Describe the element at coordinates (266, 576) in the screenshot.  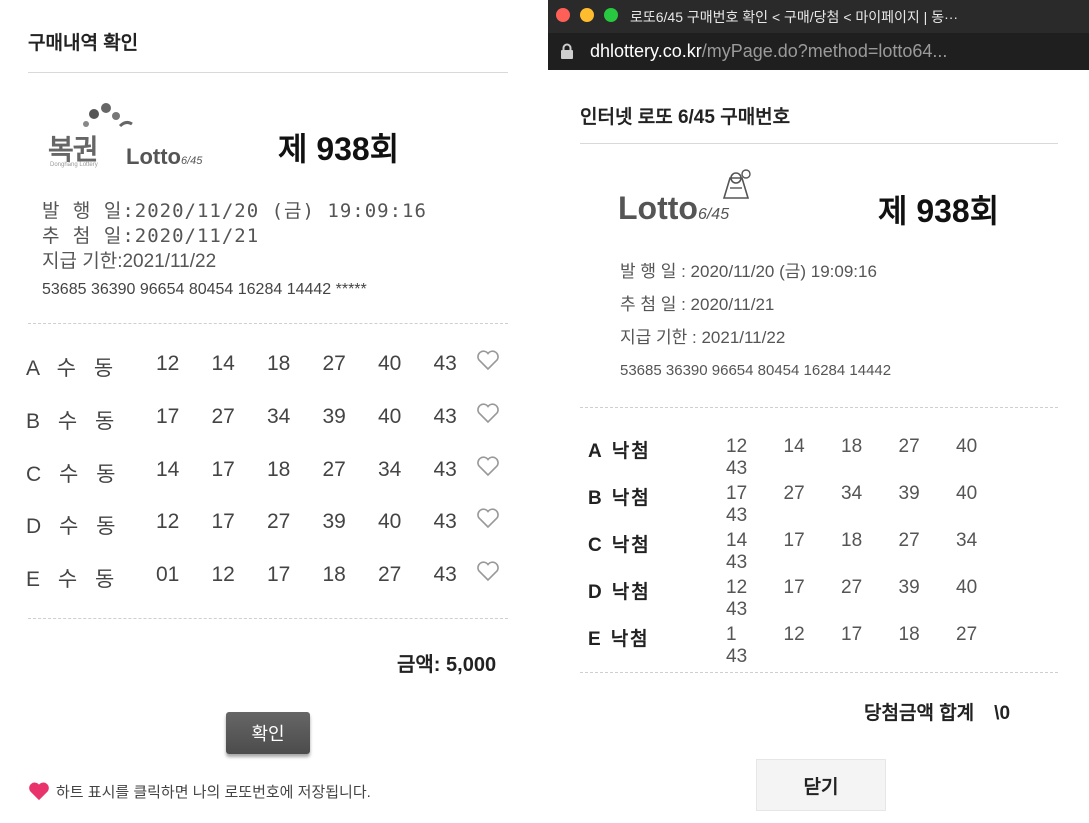
I see `game-row: E 수 동 01 12 17 18 27 43` at that location.